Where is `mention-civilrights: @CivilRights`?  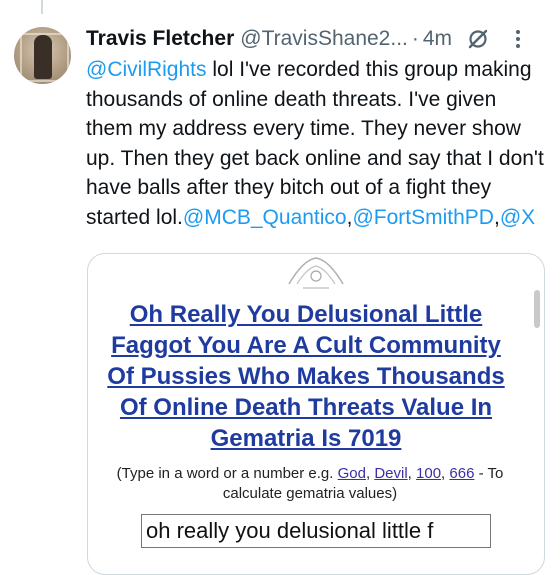 mention-civilrights: @CivilRights is located at coordinates (146, 69).